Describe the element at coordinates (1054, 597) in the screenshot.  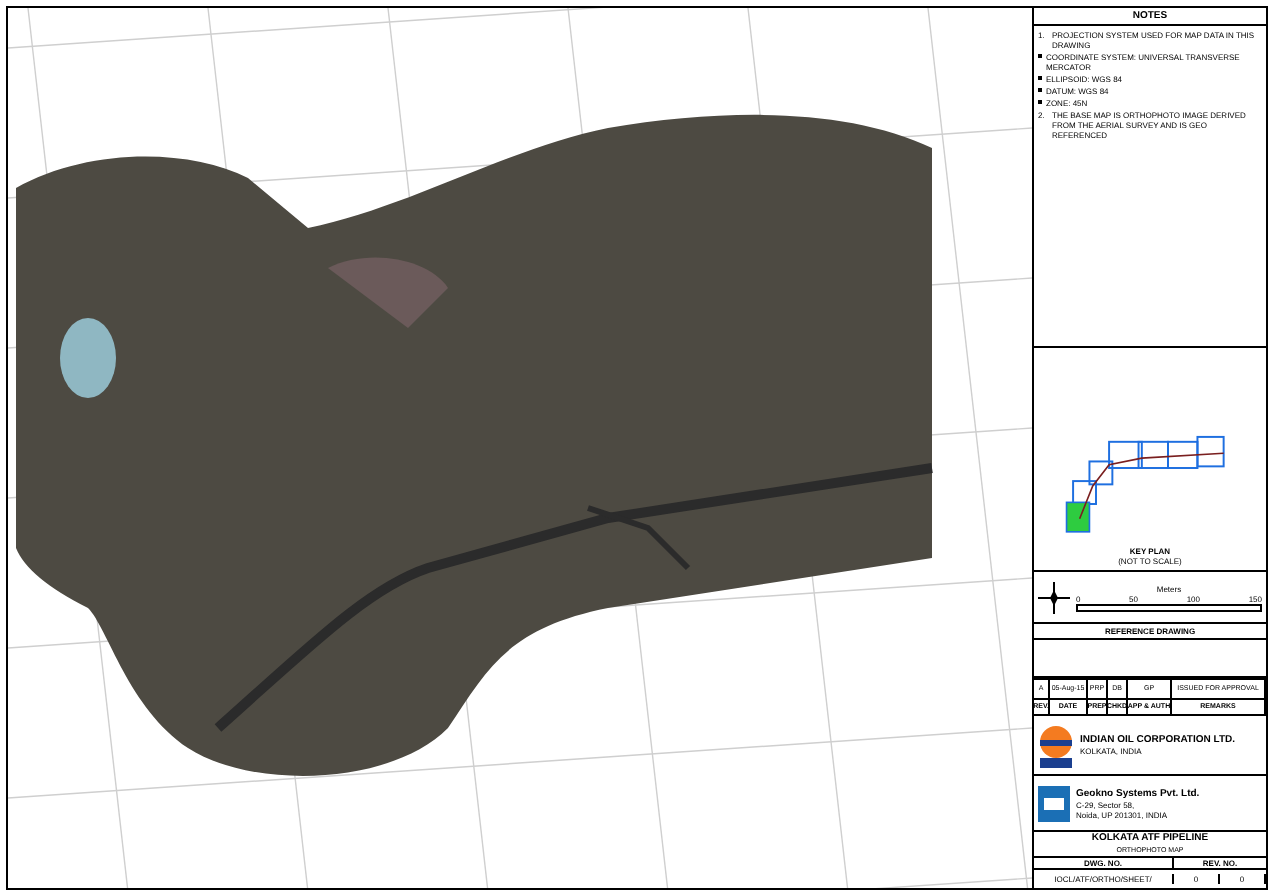
I see `north-arrow-icon` at that location.